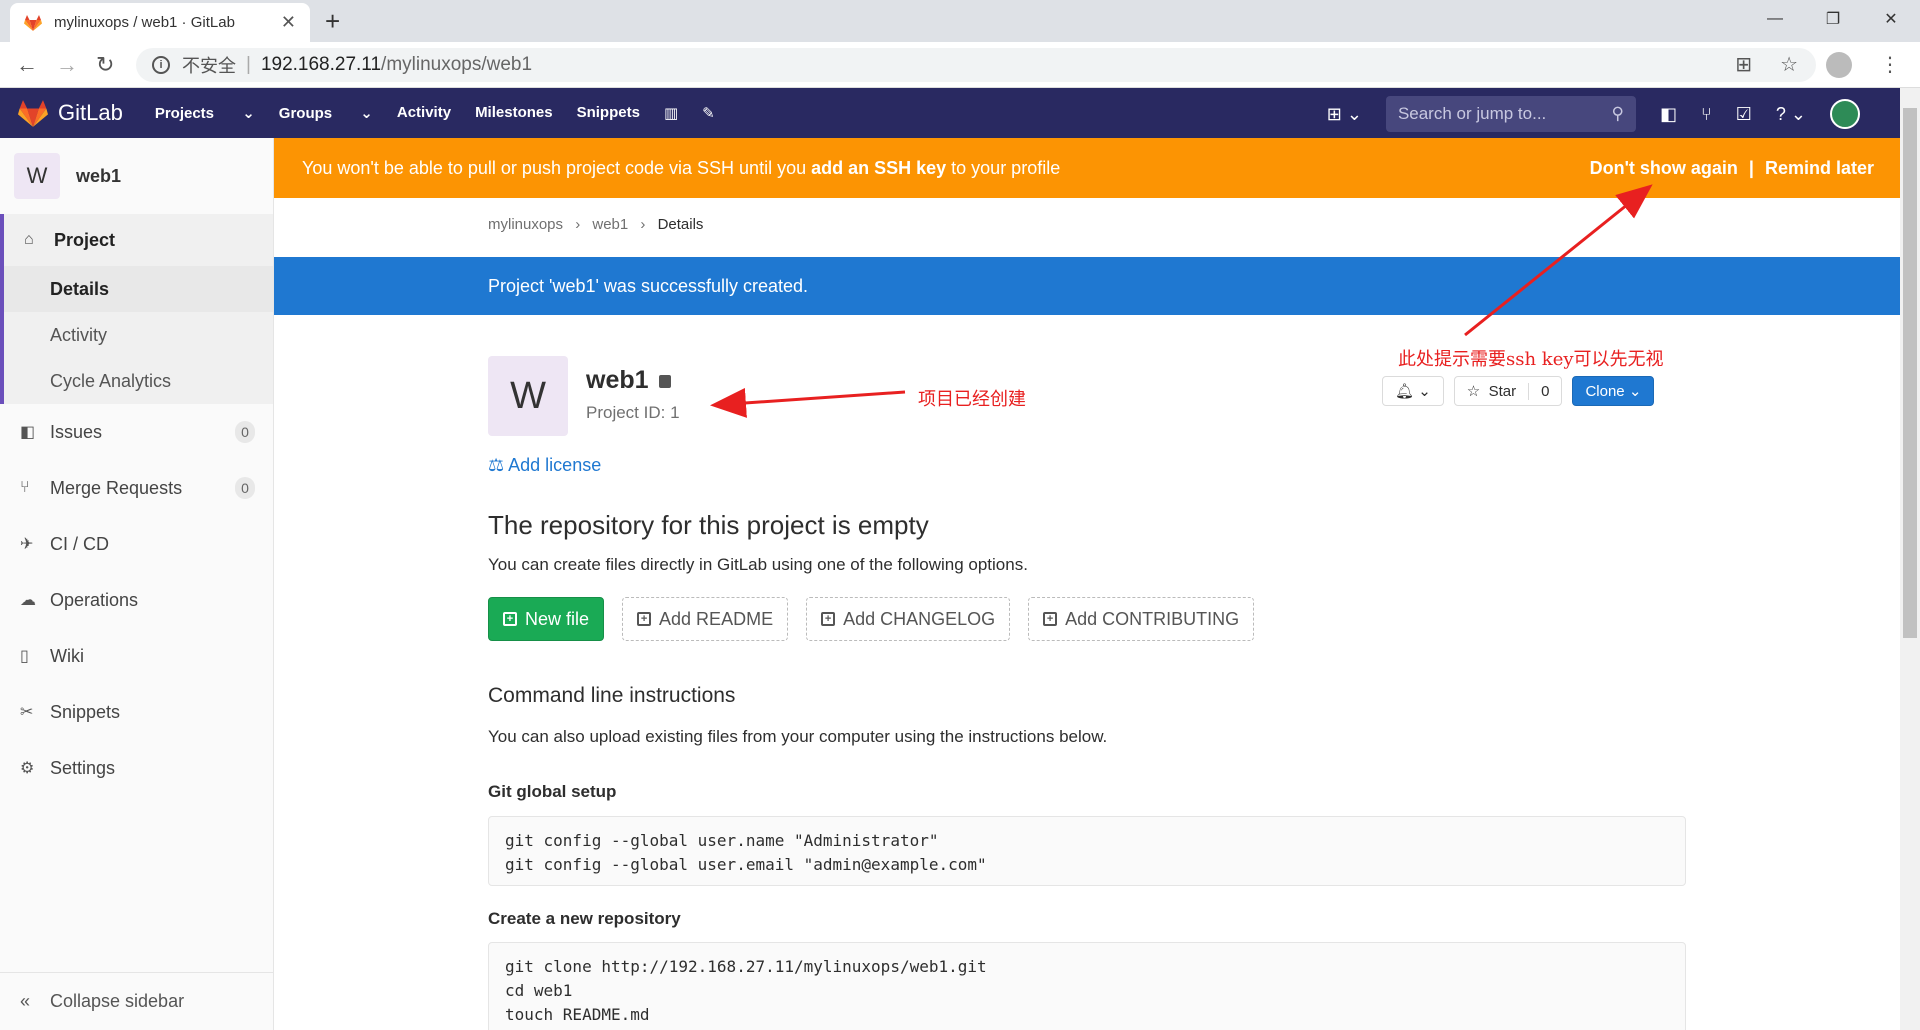 Image resolution: width=1920 pixels, height=1030 pixels. Describe the element at coordinates (80, 543) in the screenshot. I see `sidebar-item-label: CI / CD` at that location.